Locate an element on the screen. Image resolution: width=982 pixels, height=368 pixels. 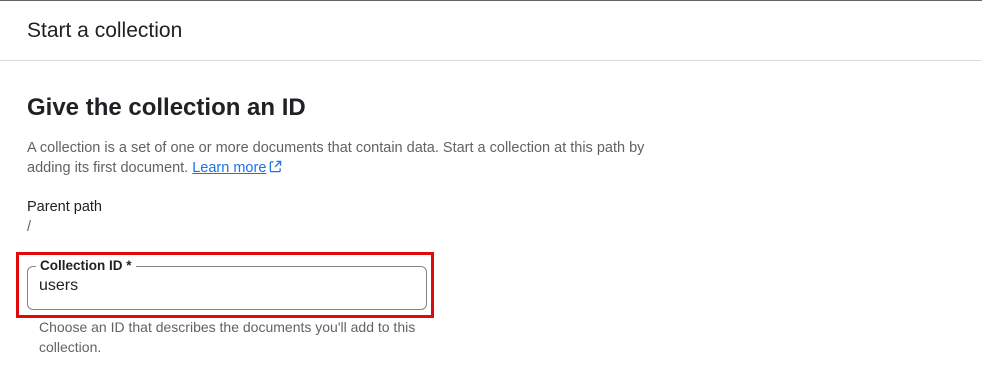
parent-path-label: Parent path is located at coordinates (64, 207).